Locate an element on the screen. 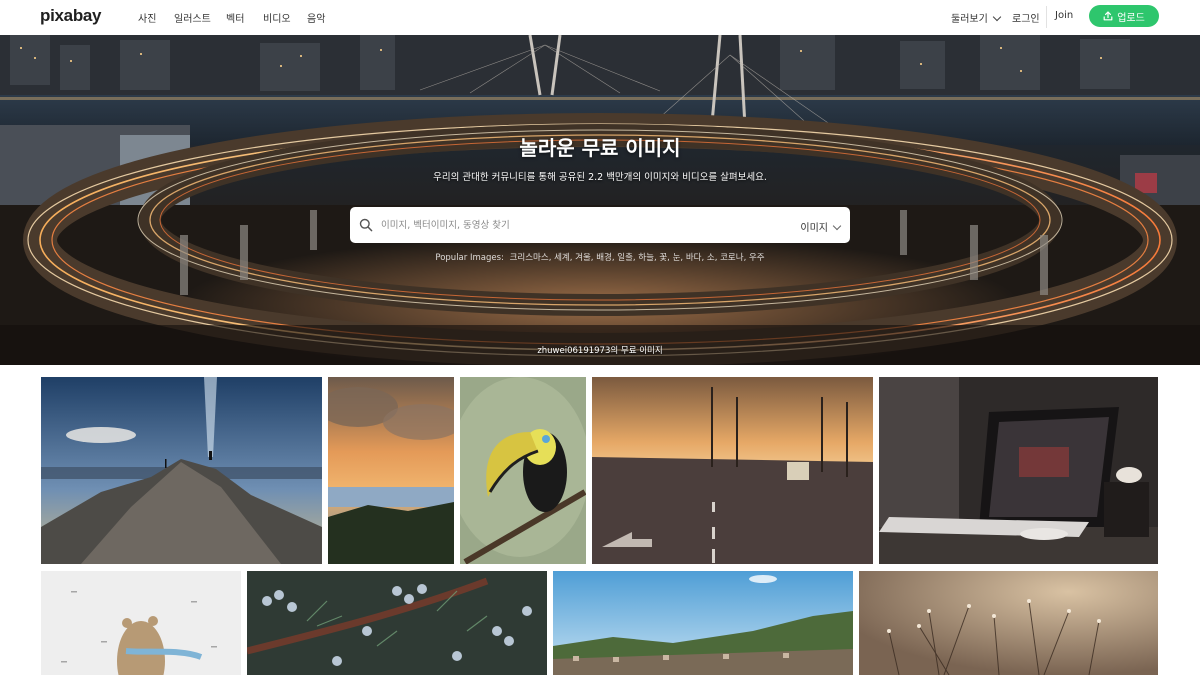 Image resolution: width=1200 pixels, height=675 pixels. popular-term: 코로나 is located at coordinates (731, 258).